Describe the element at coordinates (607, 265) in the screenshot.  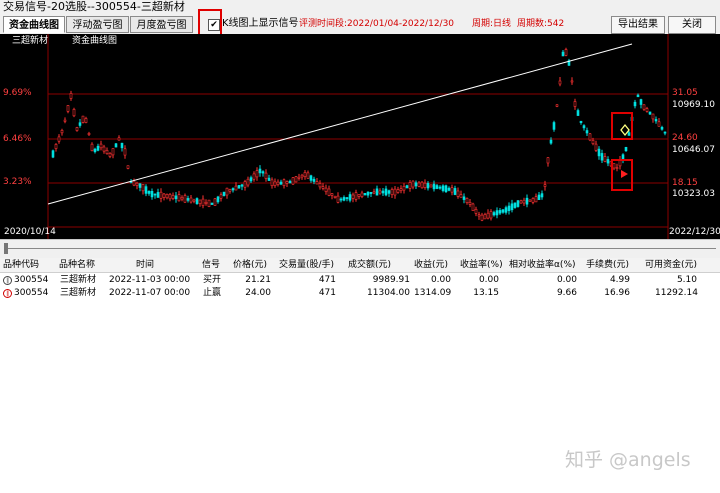
I see `col-fee: 手续费(元)` at that location.